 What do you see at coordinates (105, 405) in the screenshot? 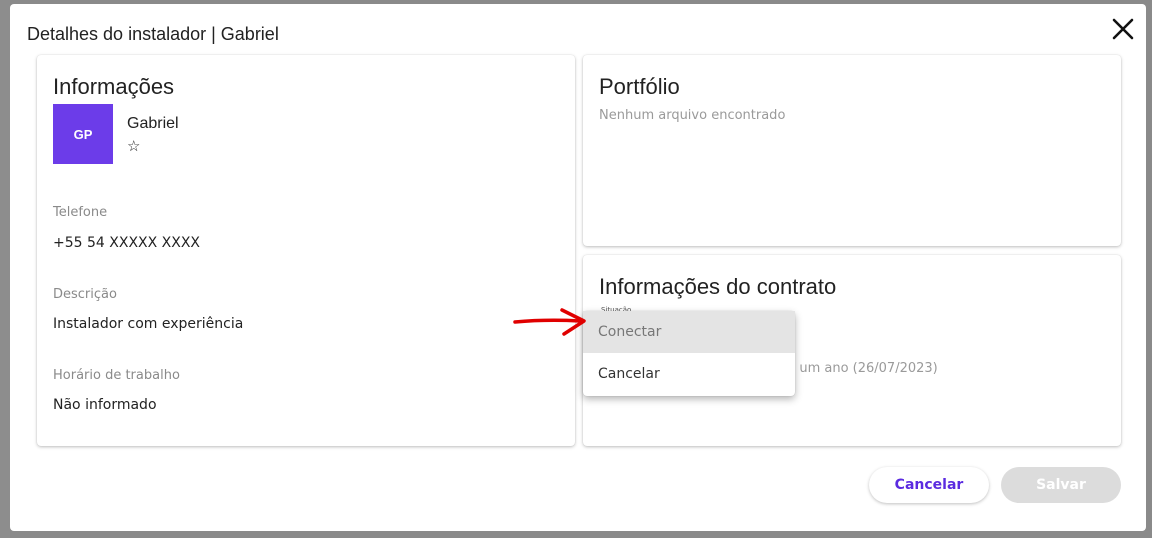
I see `hours-value: Não informado` at bounding box center [105, 405].